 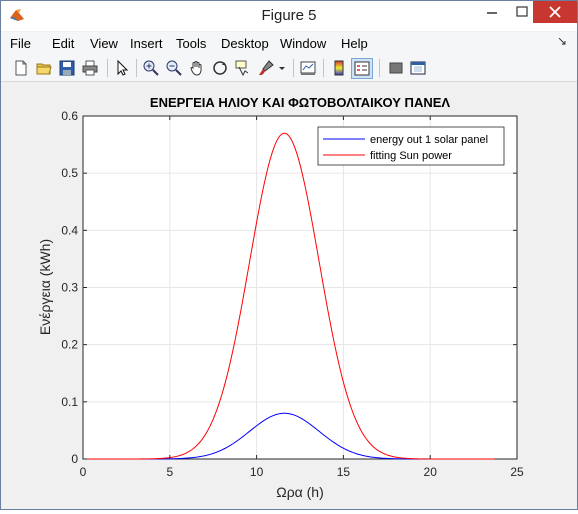 I want to click on rotate-3d-icon, so click(x=220, y=68).